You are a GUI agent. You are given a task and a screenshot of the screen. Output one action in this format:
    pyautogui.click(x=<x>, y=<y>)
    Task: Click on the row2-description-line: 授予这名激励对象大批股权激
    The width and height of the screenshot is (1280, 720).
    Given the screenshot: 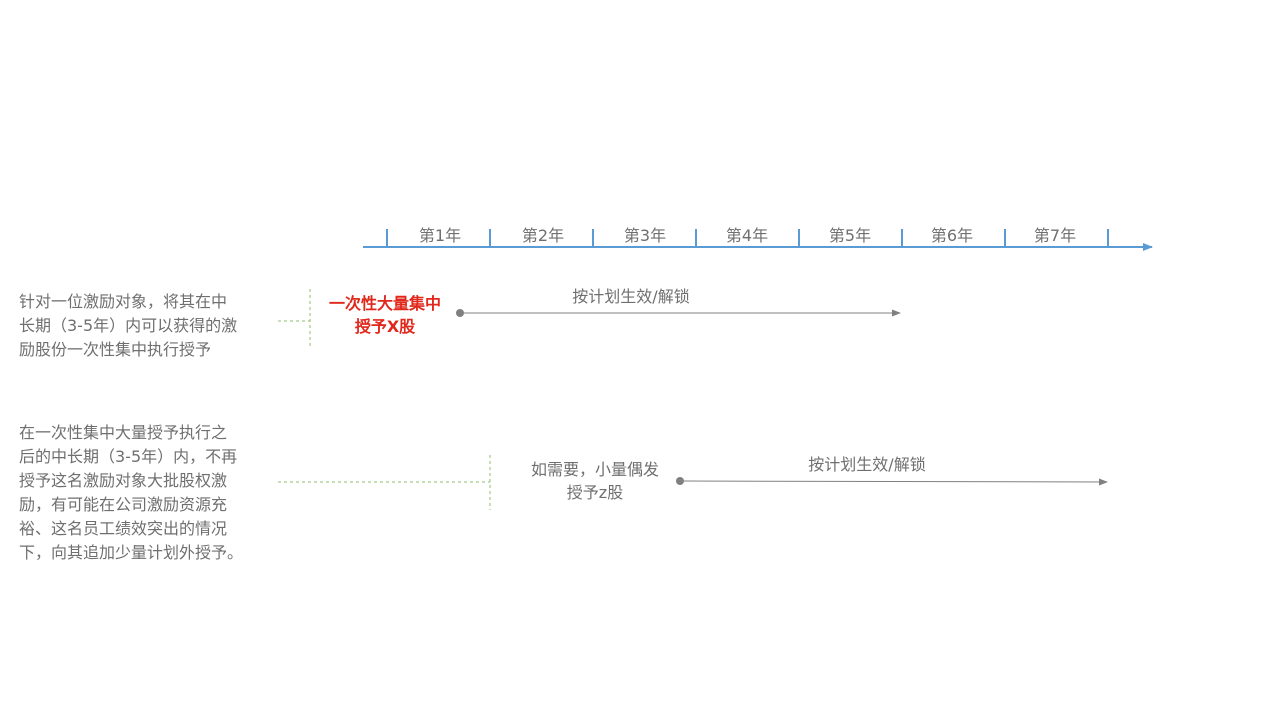 What is the action you would take?
    pyautogui.click(x=123, y=480)
    